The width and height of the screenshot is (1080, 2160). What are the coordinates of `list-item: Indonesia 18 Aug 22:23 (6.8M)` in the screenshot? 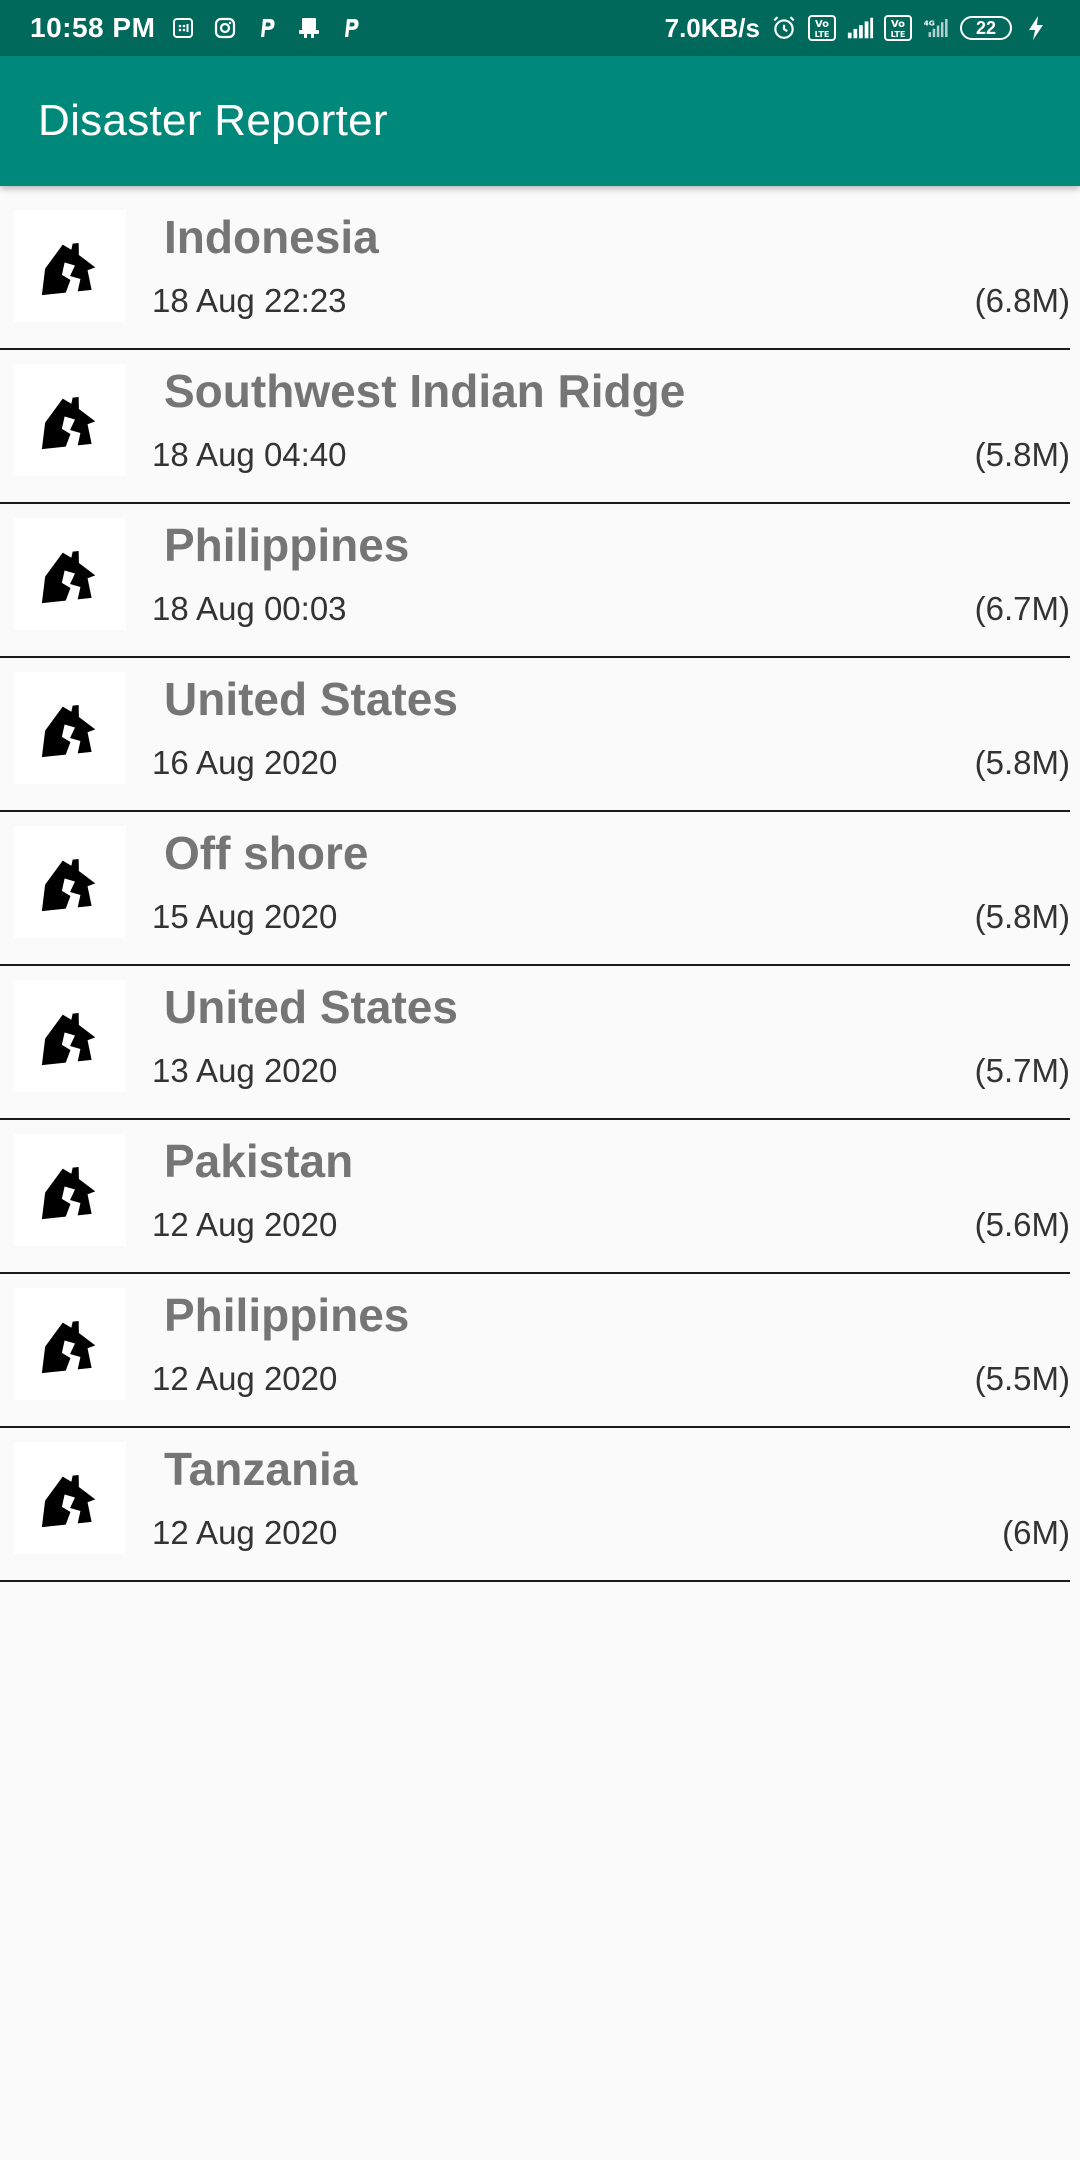 It's located at (535, 273).